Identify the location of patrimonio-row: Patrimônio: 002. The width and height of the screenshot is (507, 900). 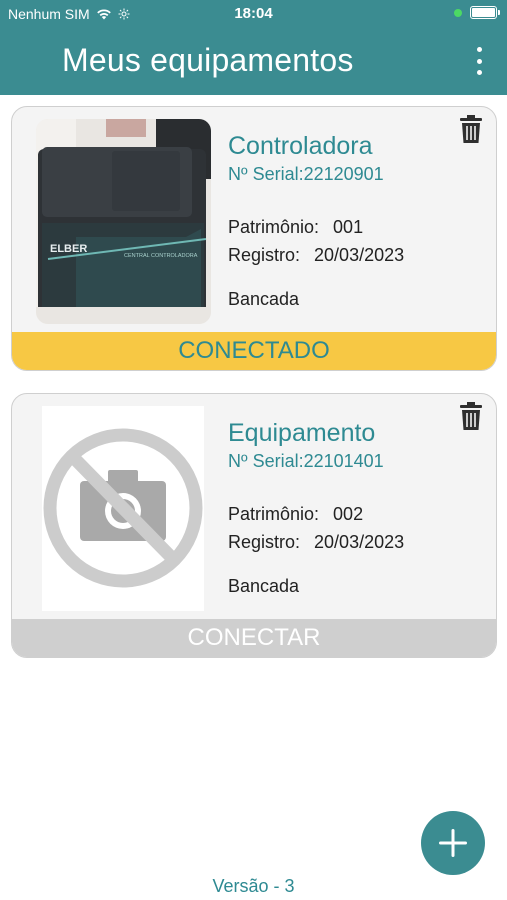
(295, 514).